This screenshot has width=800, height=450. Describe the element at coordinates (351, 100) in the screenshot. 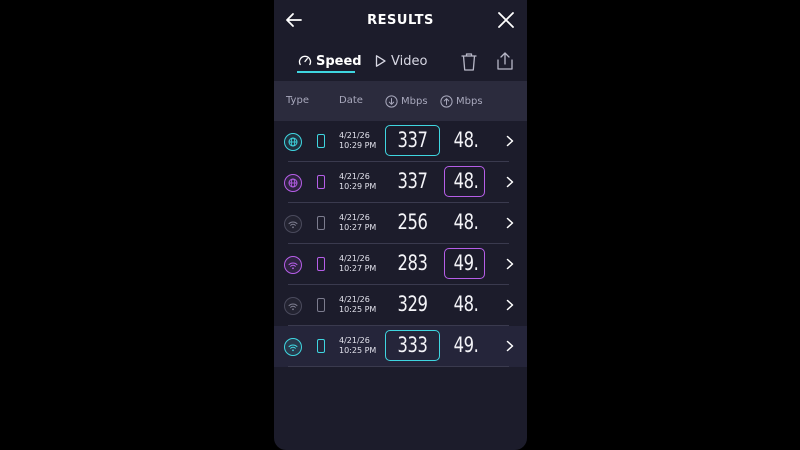

I see `column-date: Date` at that location.